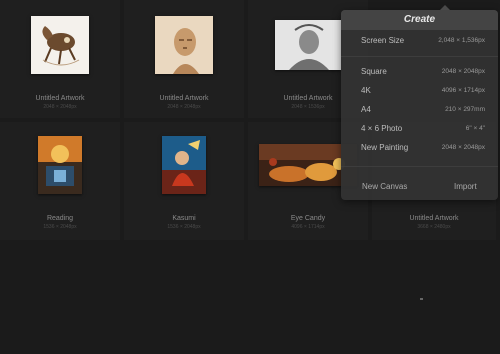 The image size is (500, 354). Describe the element at coordinates (419, 147) in the screenshot. I see `preset-option-new-painting: New Painting 2048 × 2048px` at that location.